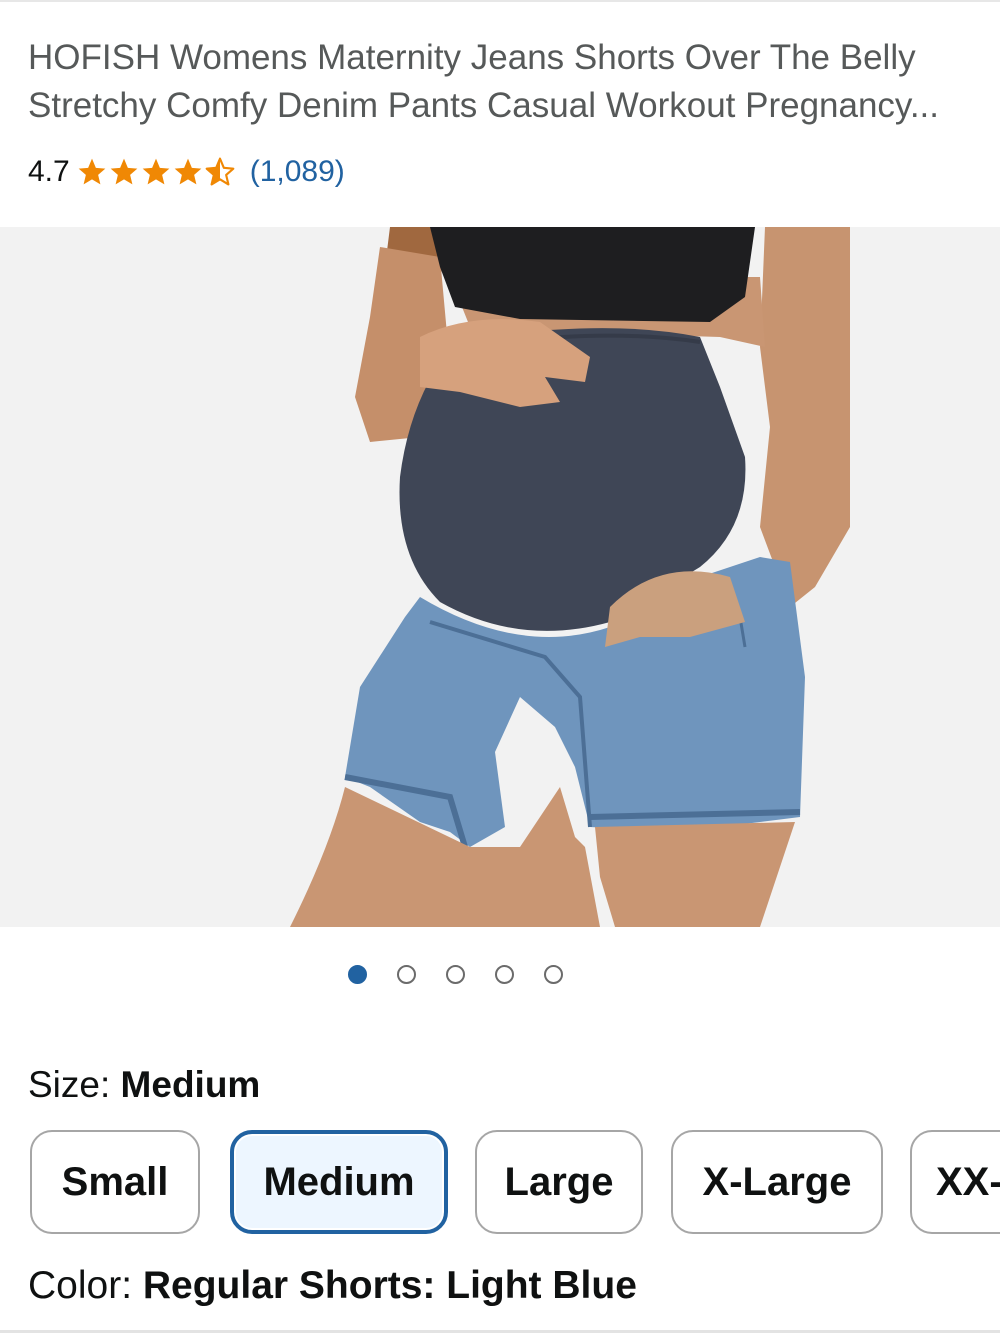  I want to click on top-divider, so click(500, 1).